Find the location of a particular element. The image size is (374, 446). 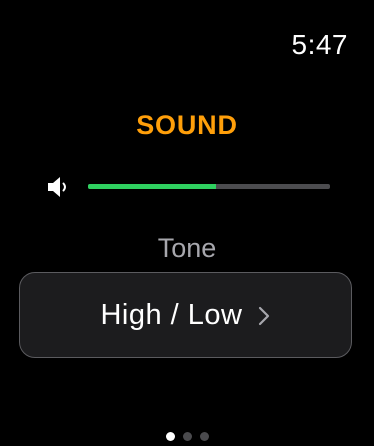

tone-label: Tone is located at coordinates (187, 248).